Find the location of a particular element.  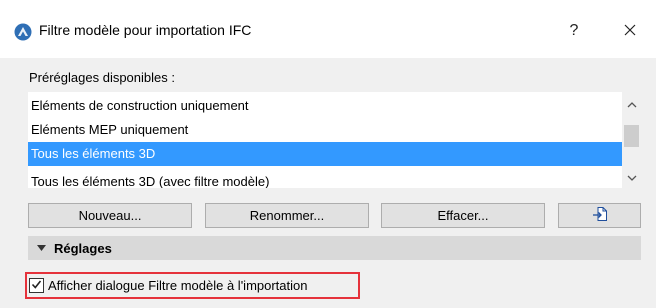

settings-section-toggle: Réglages is located at coordinates (334, 248).